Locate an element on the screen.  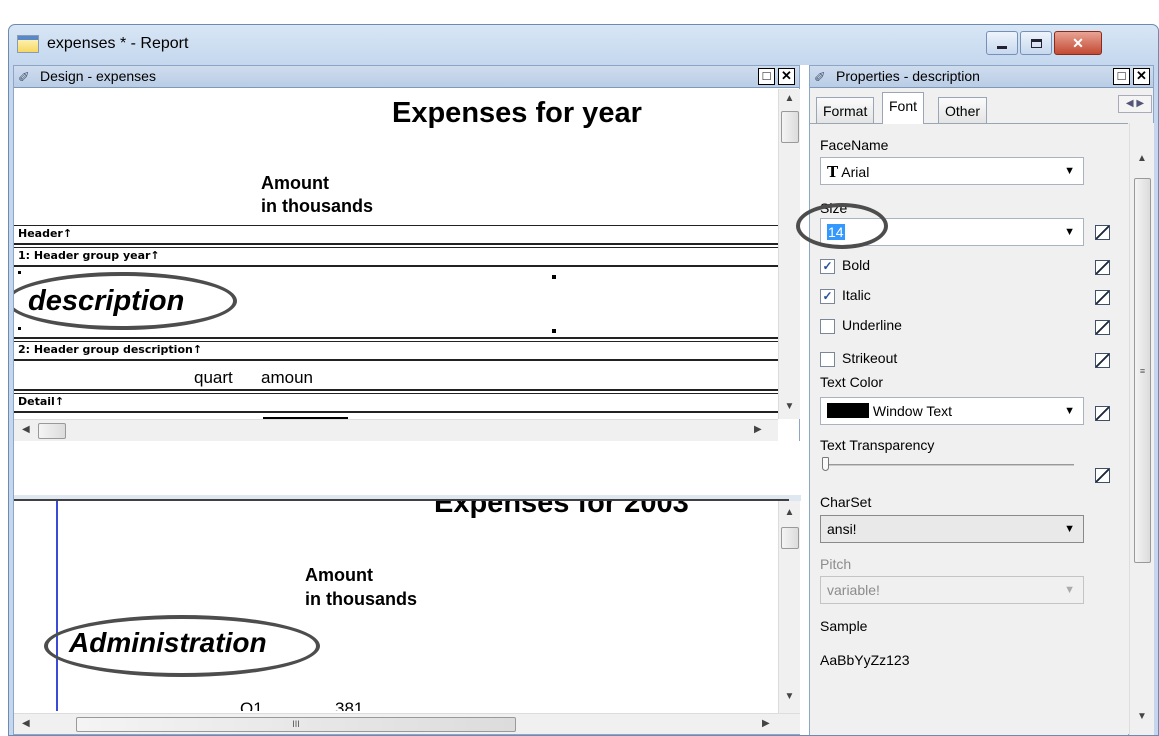
highlight-oval is located at coordinates (842, 226).